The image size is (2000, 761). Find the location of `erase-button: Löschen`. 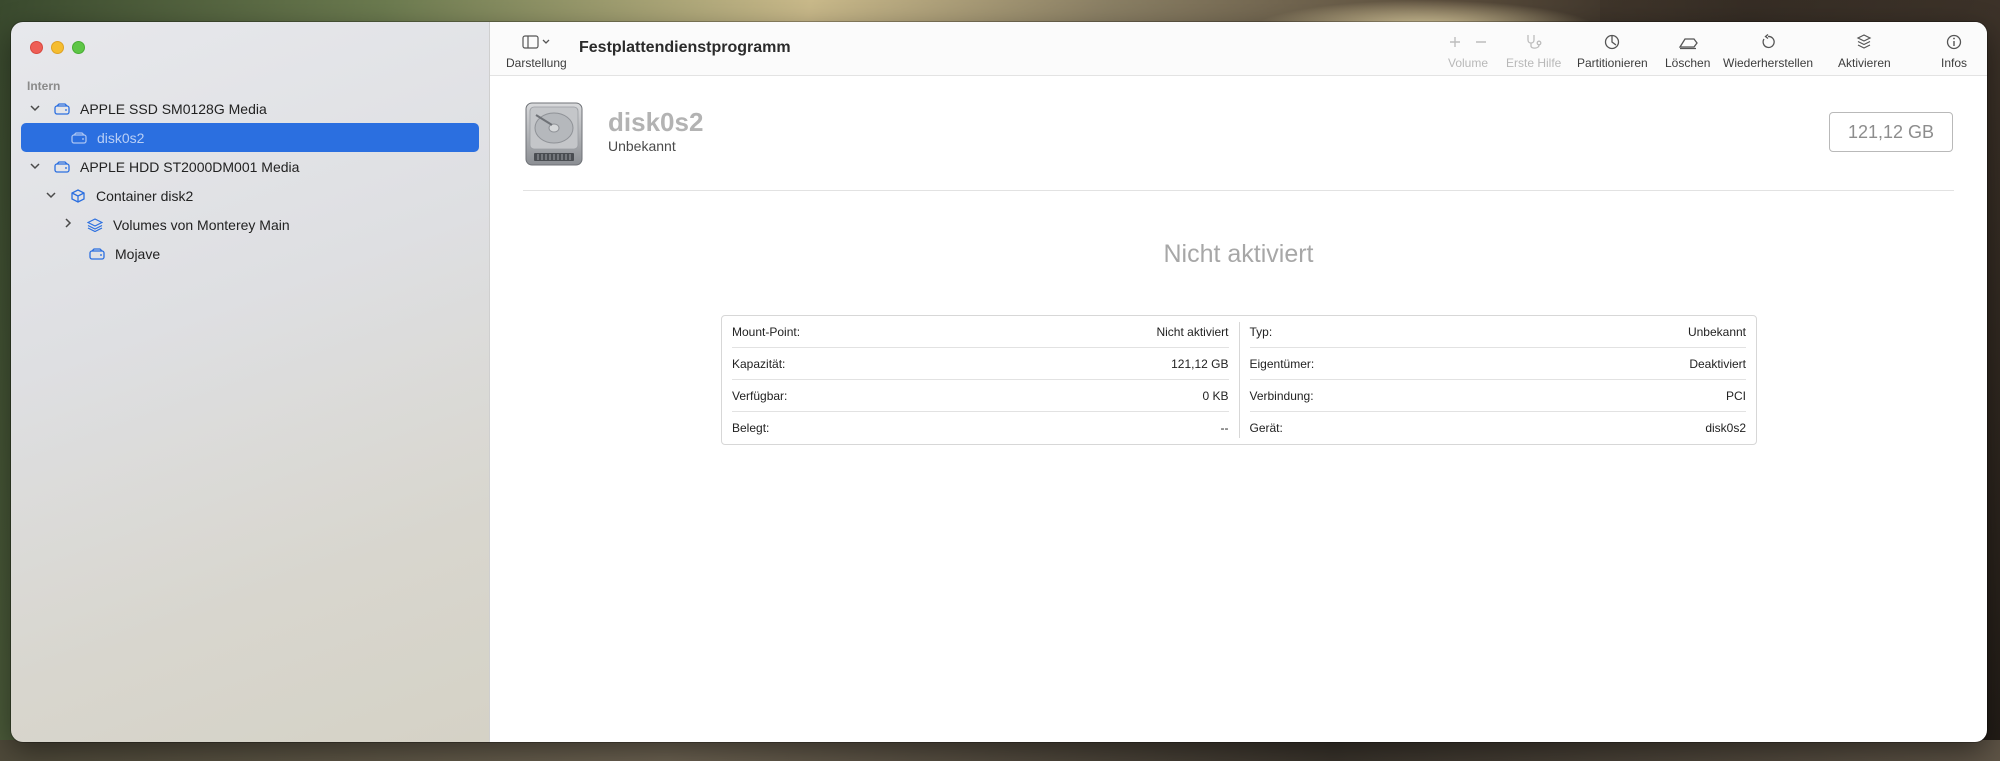

erase-button: Löschen is located at coordinates (1687, 51).